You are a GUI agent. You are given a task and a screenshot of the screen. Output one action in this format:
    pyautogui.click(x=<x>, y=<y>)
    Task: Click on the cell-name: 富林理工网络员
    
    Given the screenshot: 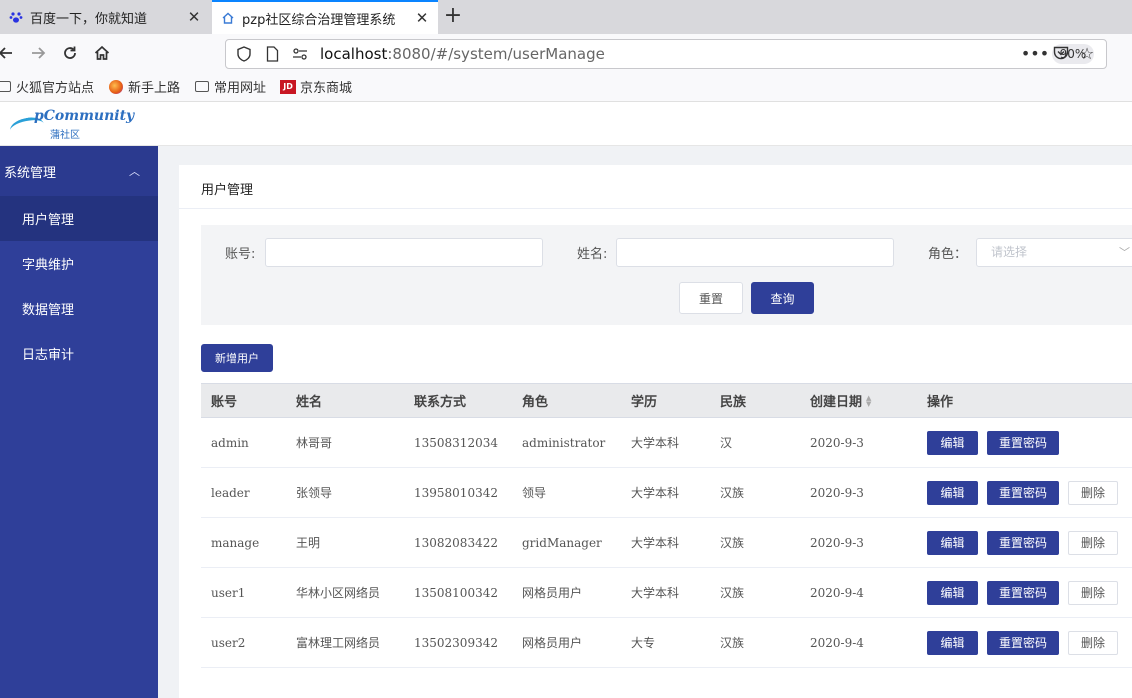 What is the action you would take?
    pyautogui.click(x=338, y=643)
    